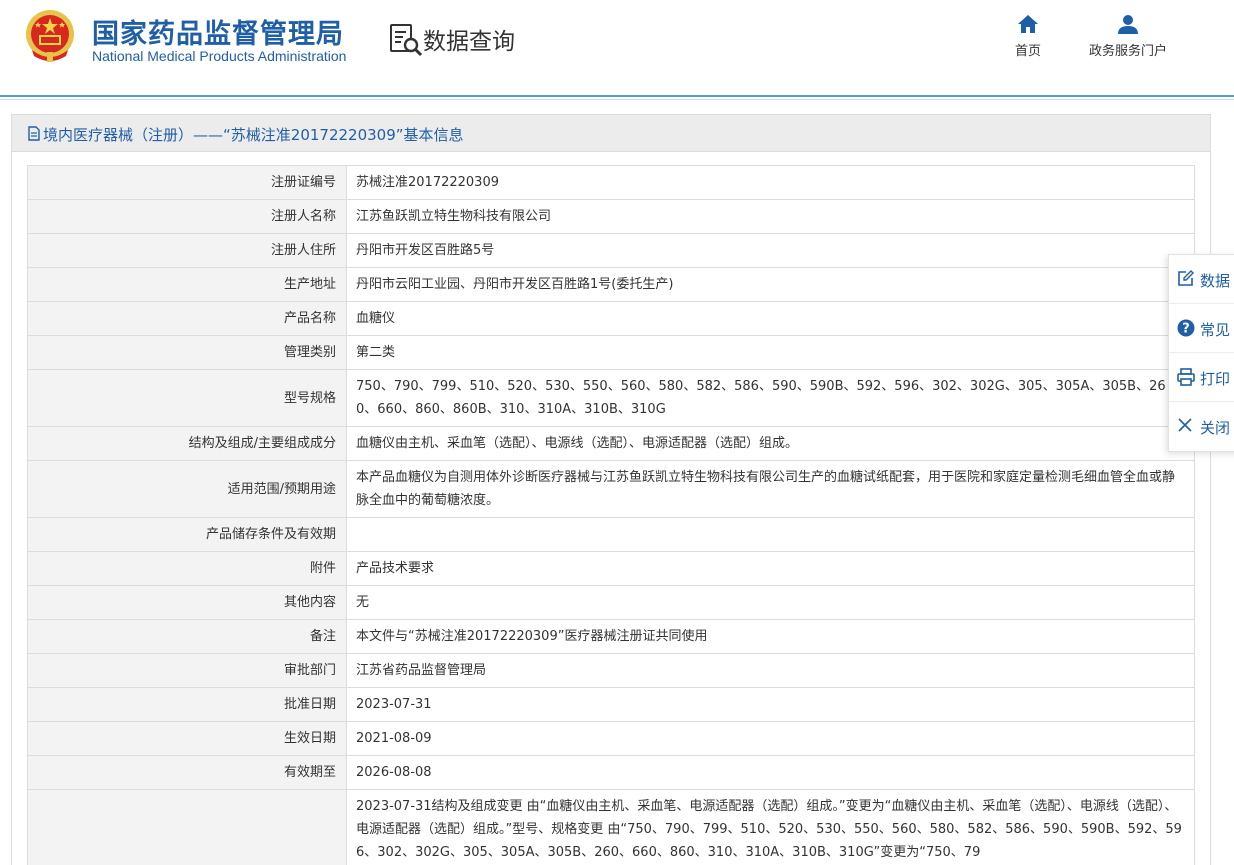  I want to click on detail-value: 2023-07-31, so click(770, 704).